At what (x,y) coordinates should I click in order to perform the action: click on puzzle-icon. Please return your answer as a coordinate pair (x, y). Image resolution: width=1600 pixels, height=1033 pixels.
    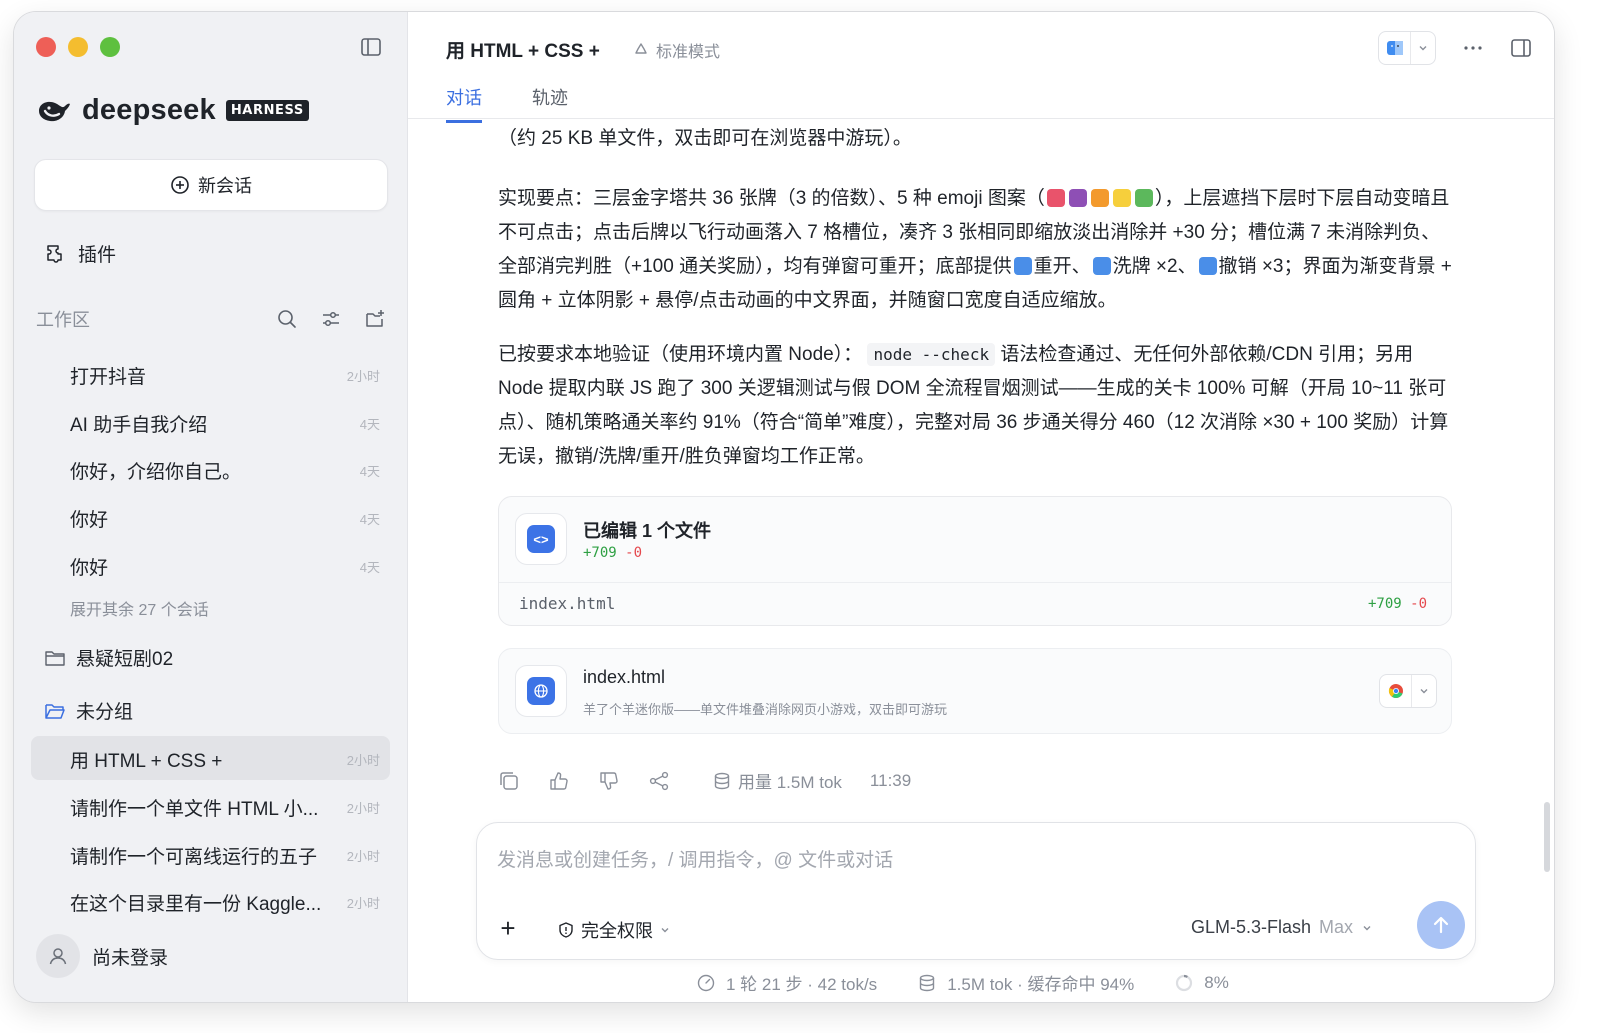
    Looking at the image, I should click on (54, 253).